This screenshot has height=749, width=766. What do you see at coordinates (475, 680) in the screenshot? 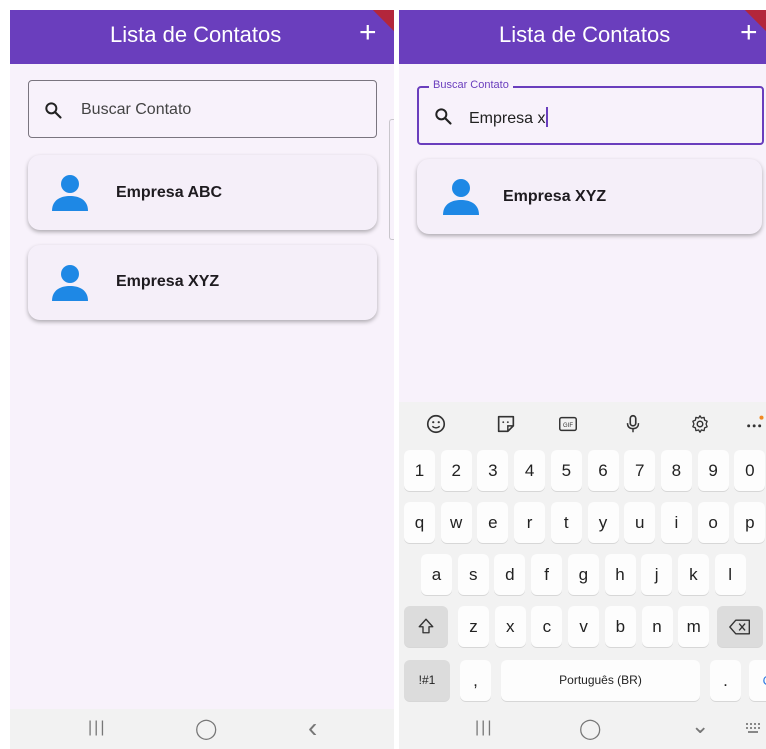
I see `comma-key: ,` at bounding box center [475, 680].